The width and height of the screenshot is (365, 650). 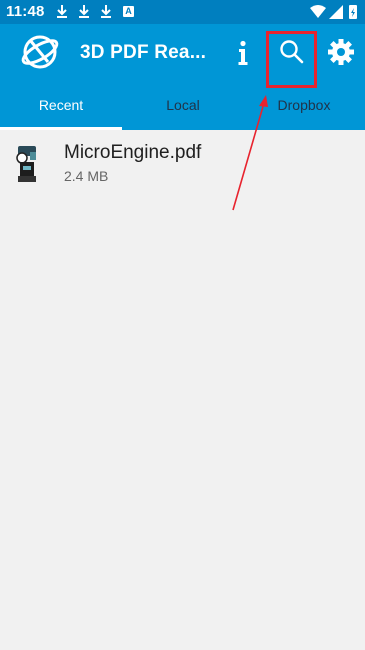 I want to click on signal-icon, so click(x=336, y=12).